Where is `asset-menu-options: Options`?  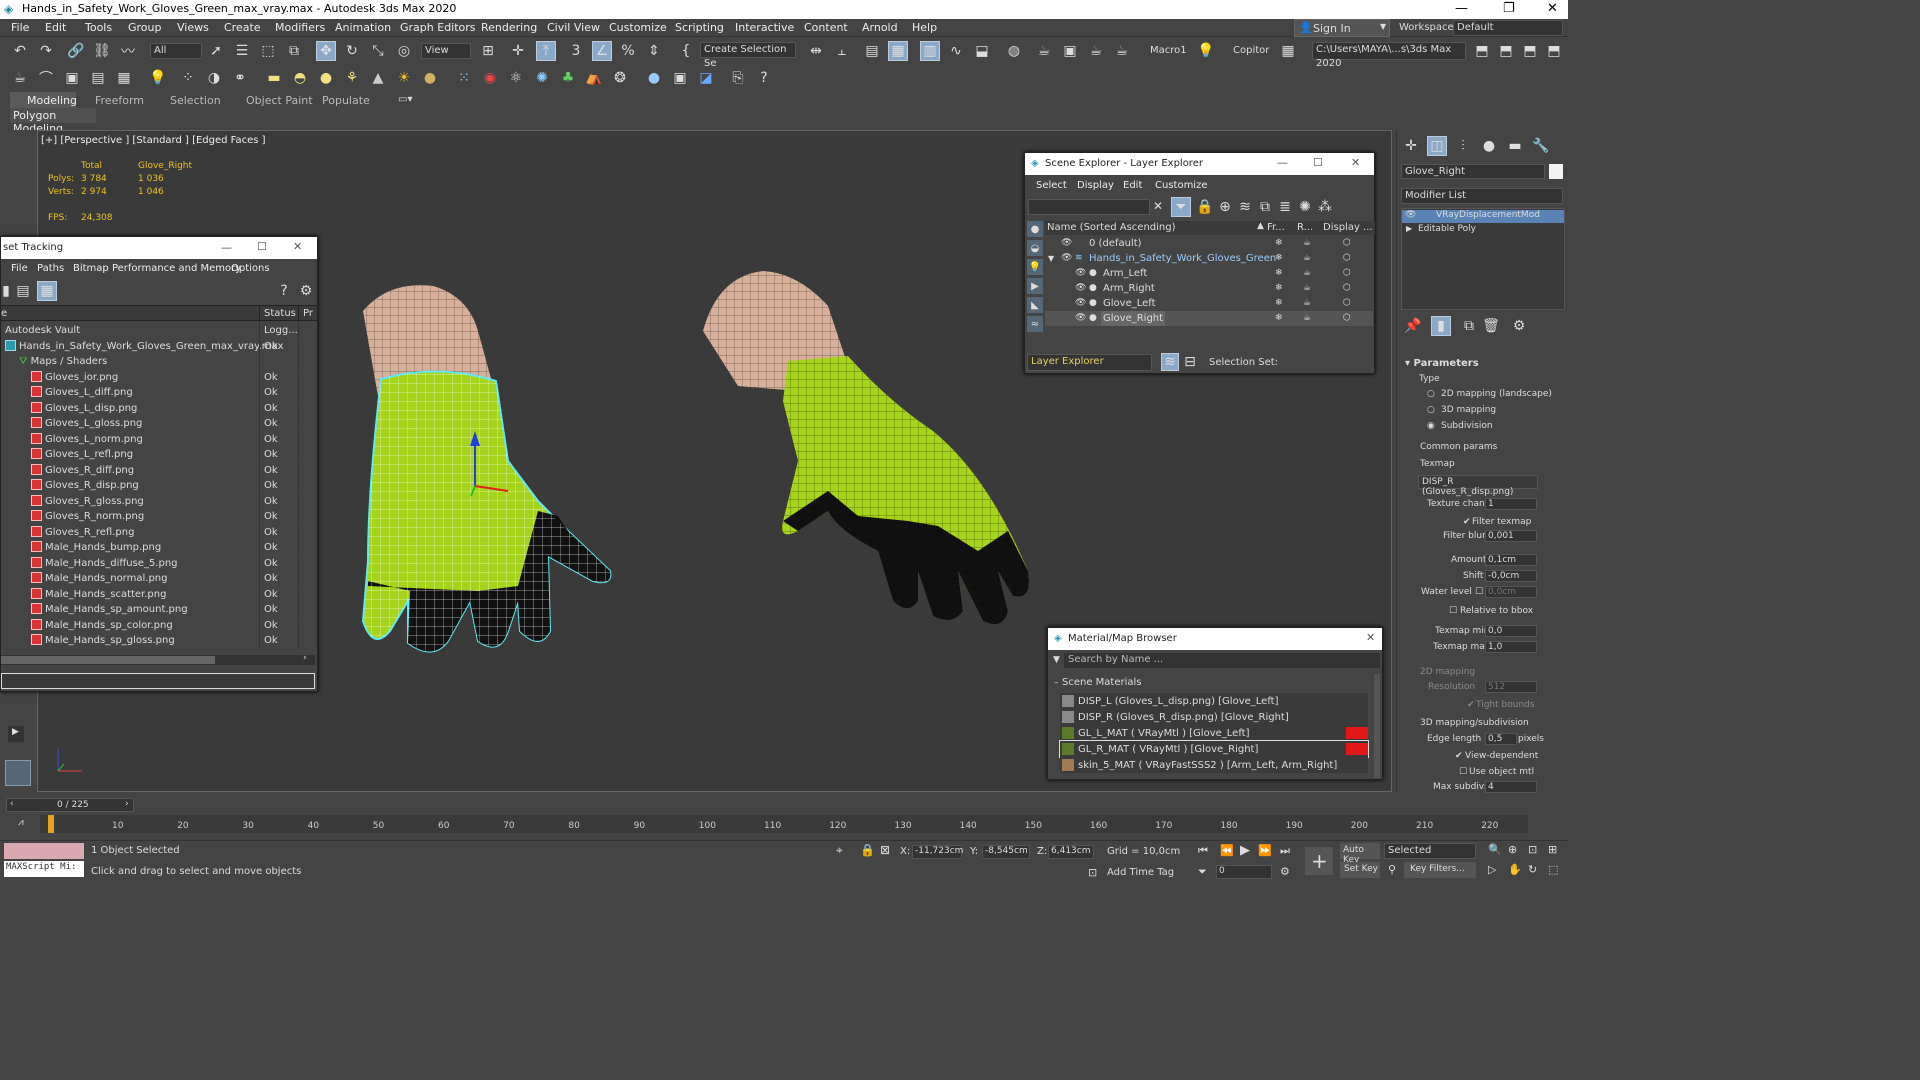
asset-menu-options: Options is located at coordinates (250, 268).